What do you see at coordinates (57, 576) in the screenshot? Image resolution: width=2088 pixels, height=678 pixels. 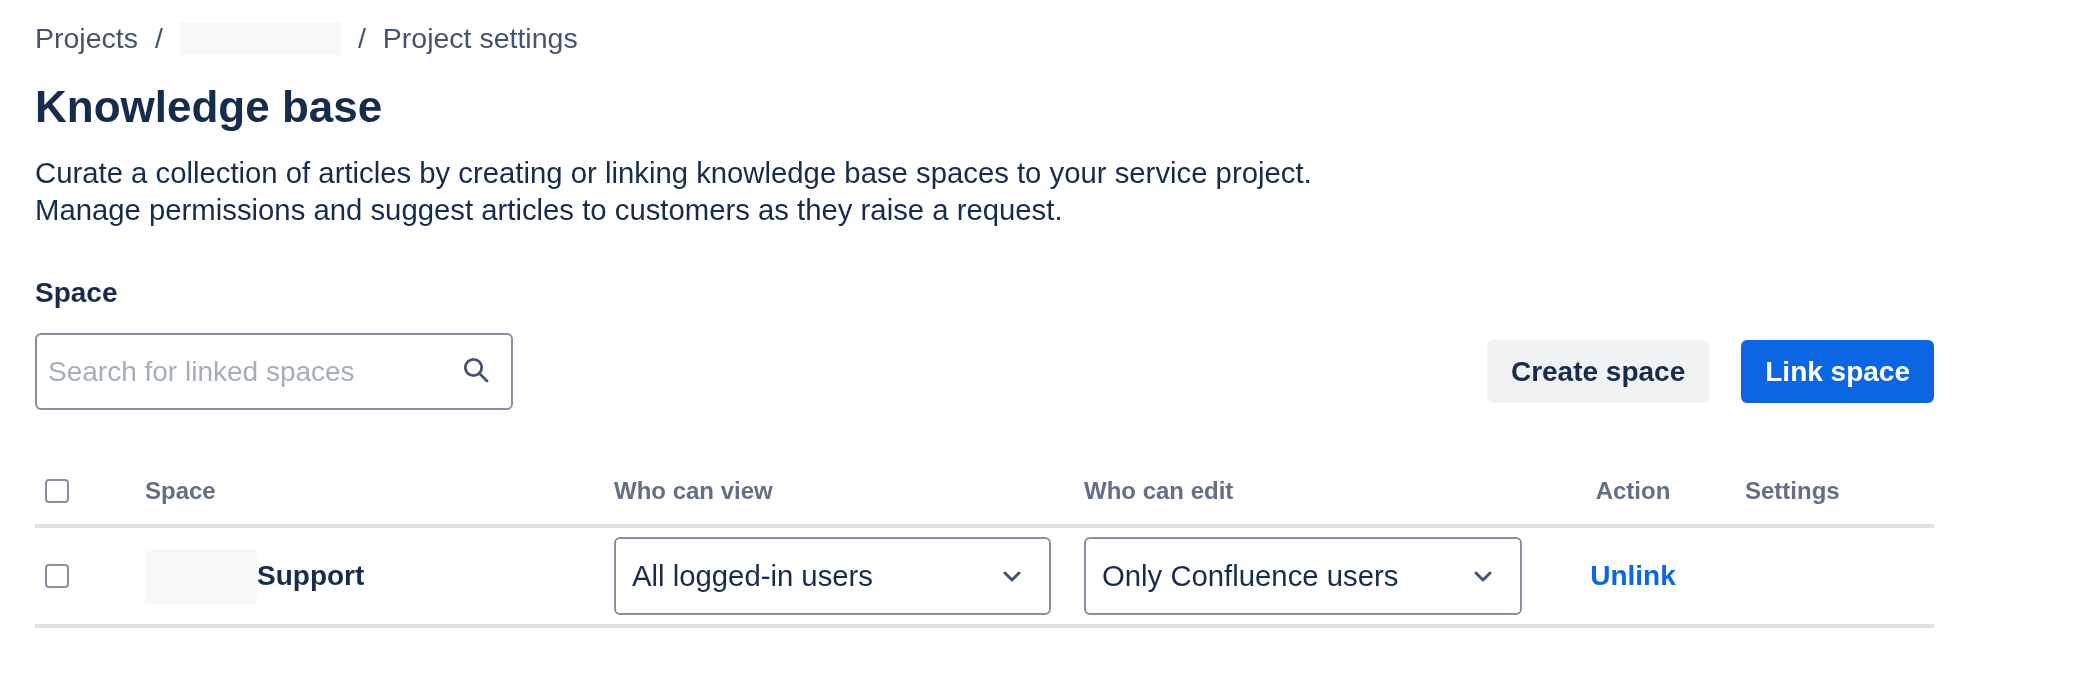 I see `row-checkbox` at bounding box center [57, 576].